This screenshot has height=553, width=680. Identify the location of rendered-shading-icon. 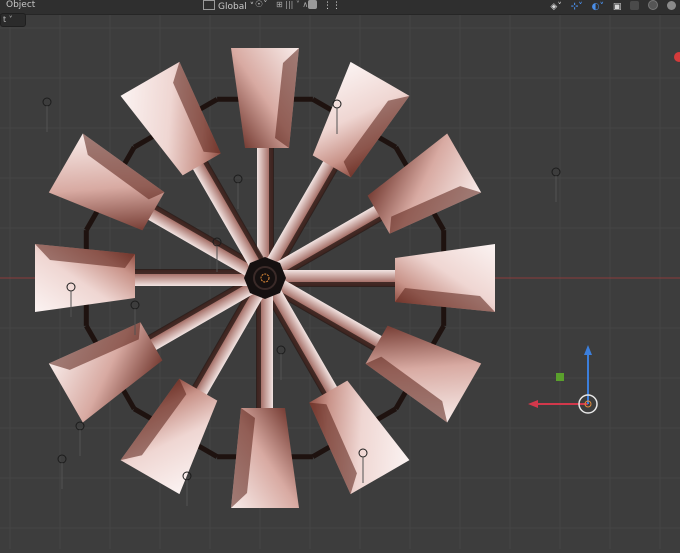
(671, 5).